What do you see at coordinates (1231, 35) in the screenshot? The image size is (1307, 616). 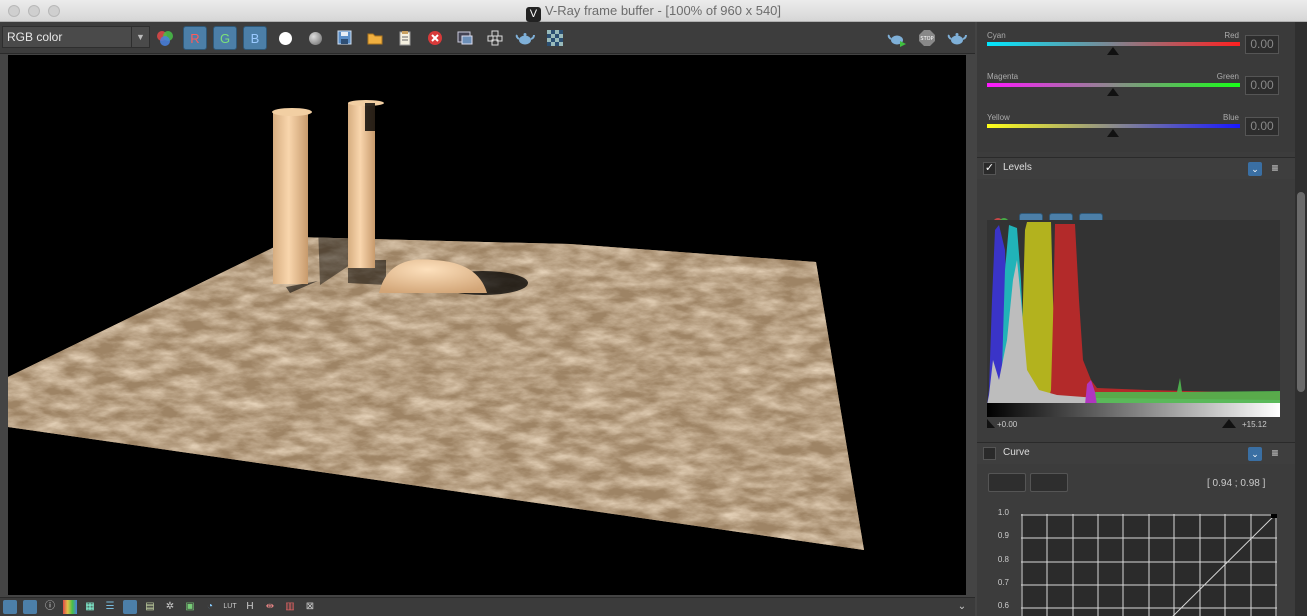 I see `red-label: Red` at bounding box center [1231, 35].